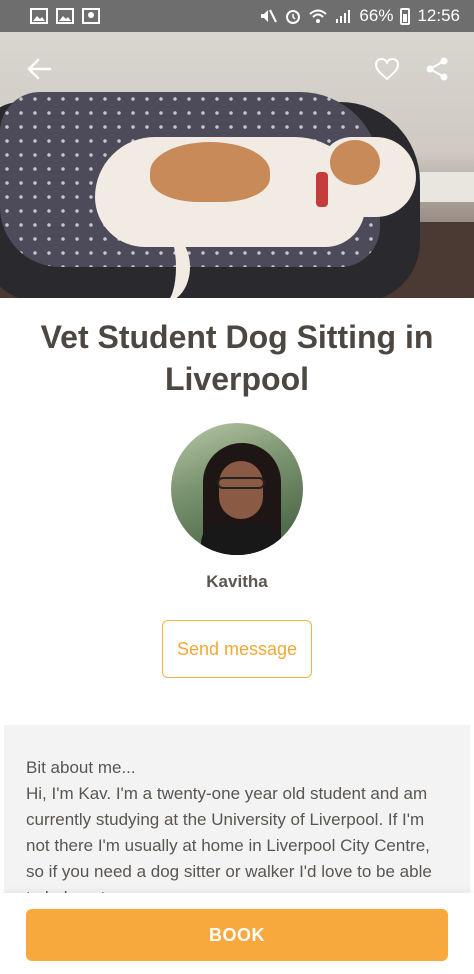 The height and width of the screenshot is (974, 474). I want to click on alarm-icon, so click(293, 17).